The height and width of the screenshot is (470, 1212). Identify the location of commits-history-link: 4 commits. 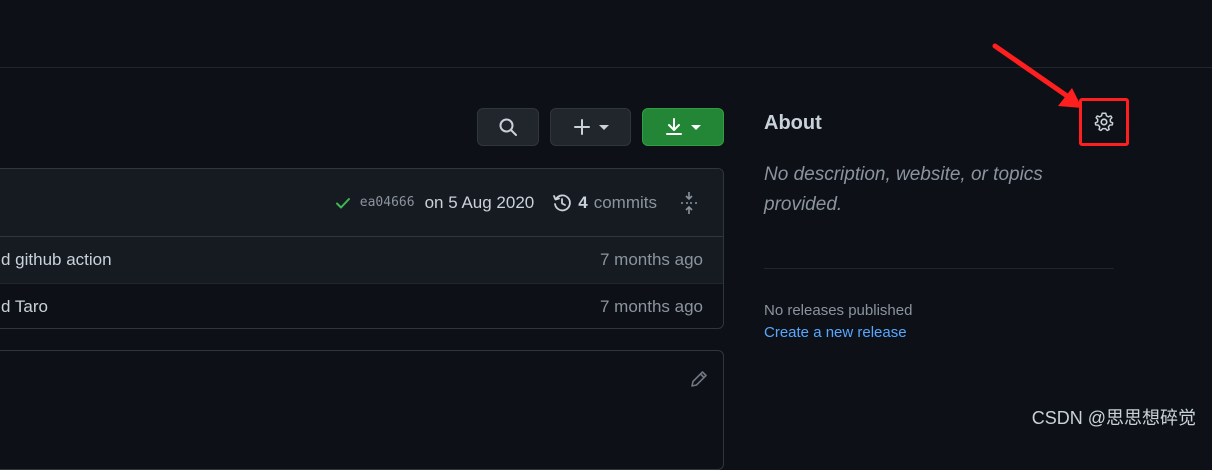
(604, 203).